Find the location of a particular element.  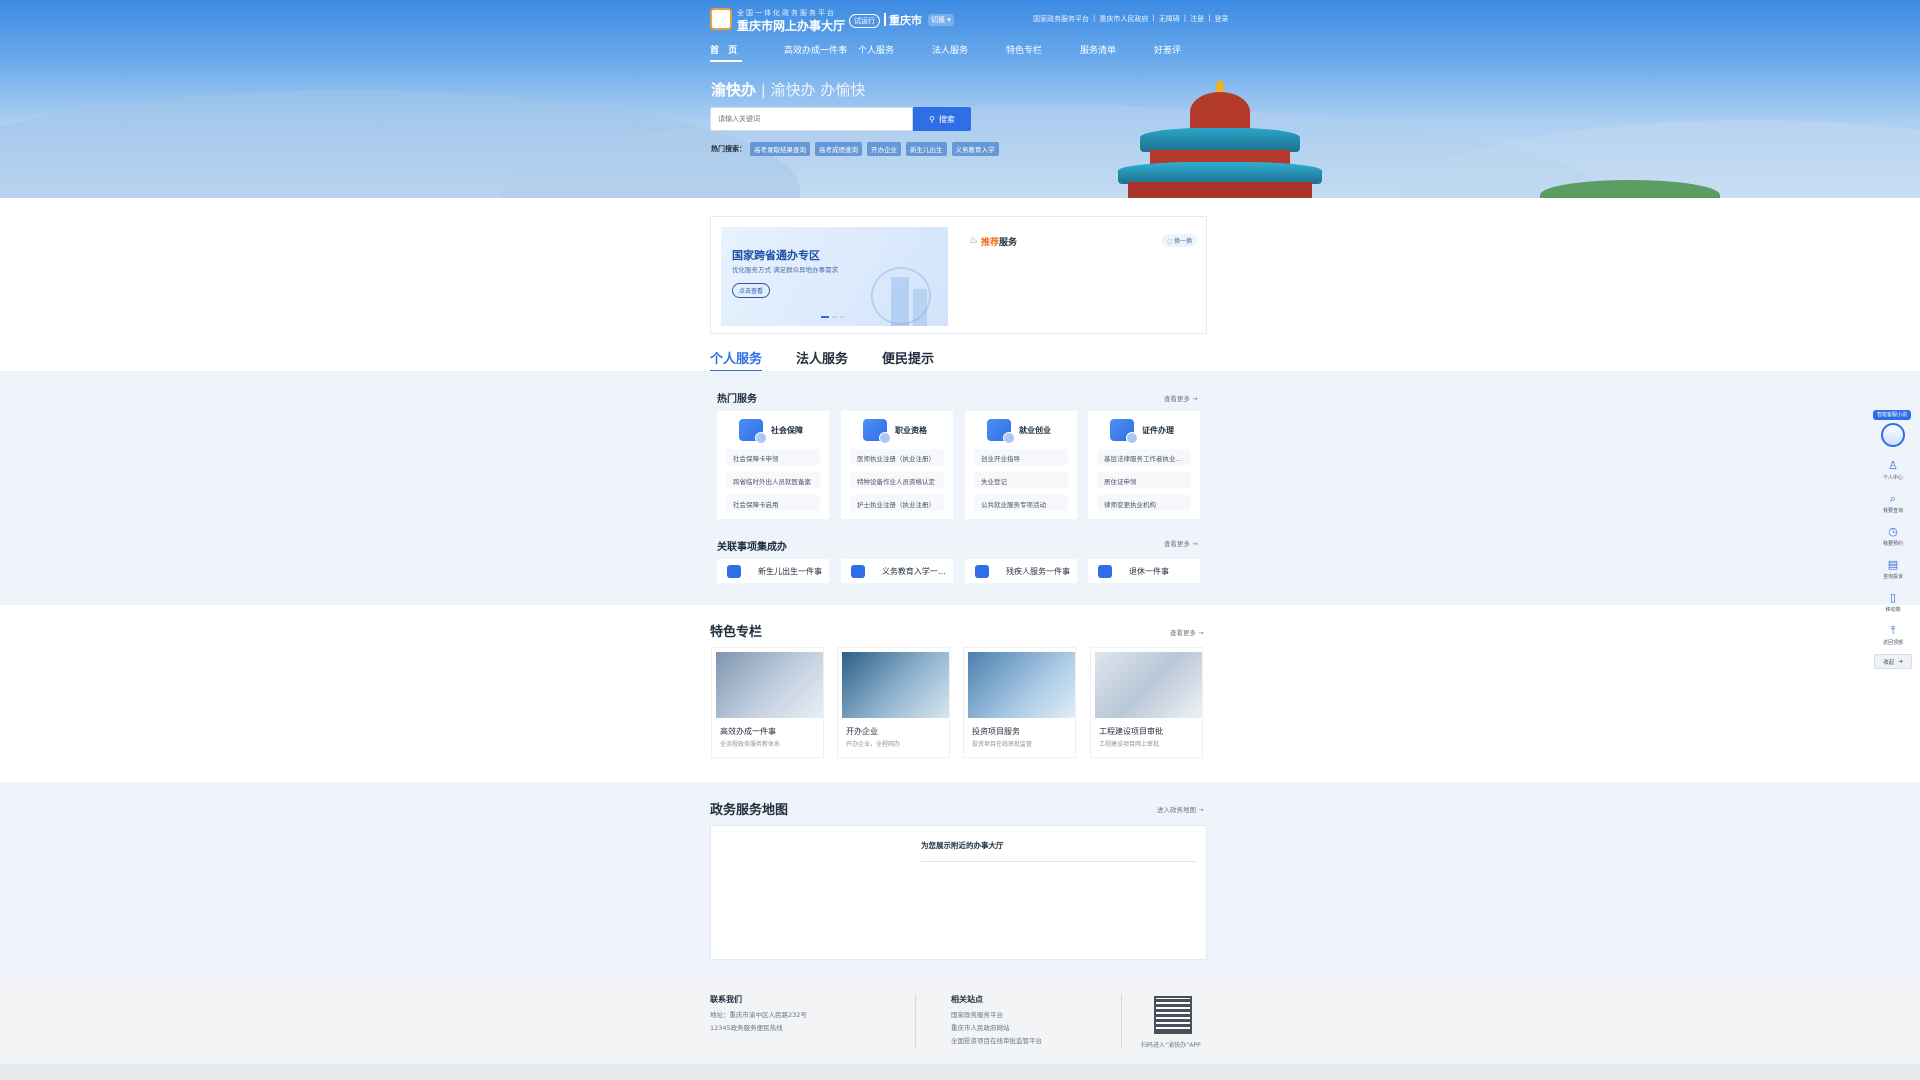

nav-legal: 法人服务 is located at coordinates (969, 52).